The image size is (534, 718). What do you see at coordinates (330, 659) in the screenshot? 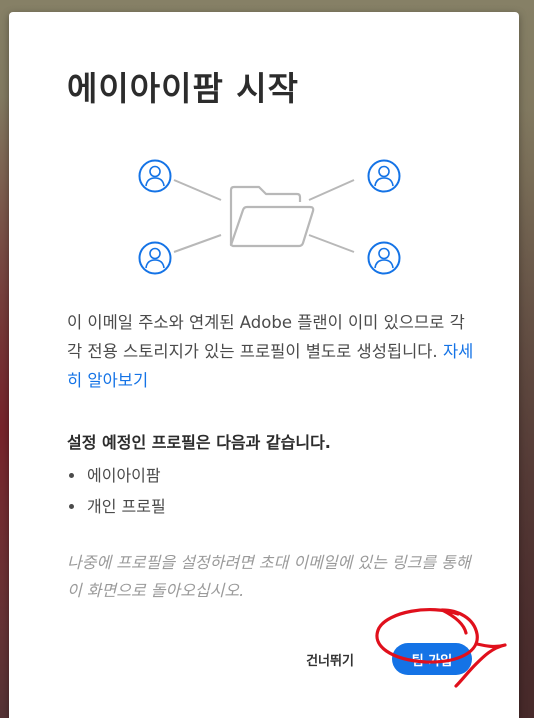
I see `skip-button: 건너뛰기` at bounding box center [330, 659].